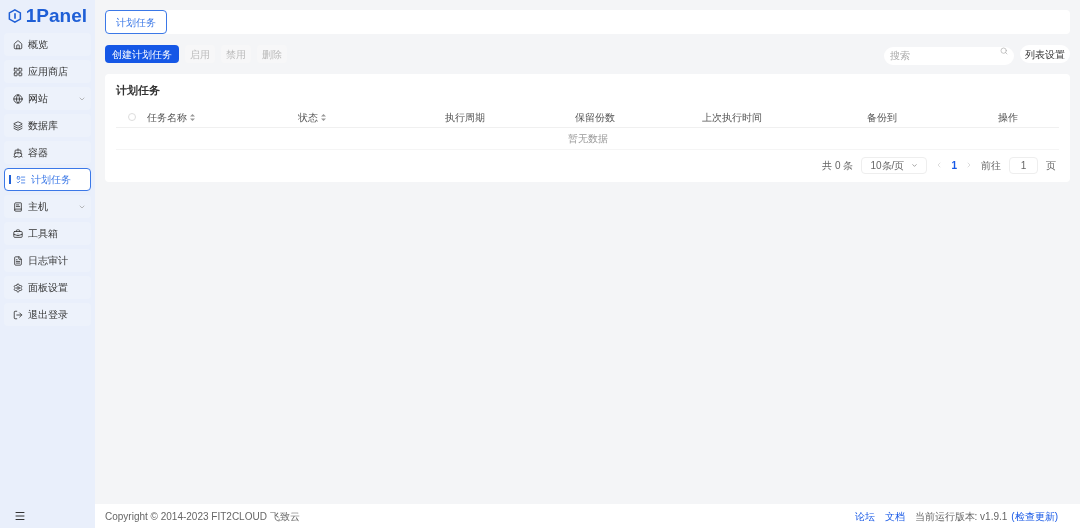 The width and height of the screenshot is (1080, 528). What do you see at coordinates (949, 55) in the screenshot?
I see `search-field: 搜索` at bounding box center [949, 55].